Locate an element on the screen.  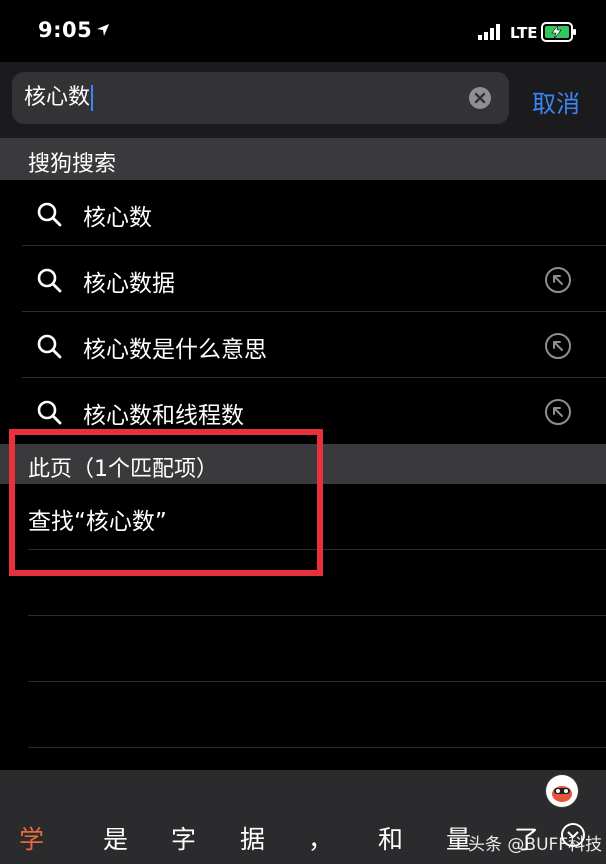
network-type: LTE is located at coordinates (524, 33).